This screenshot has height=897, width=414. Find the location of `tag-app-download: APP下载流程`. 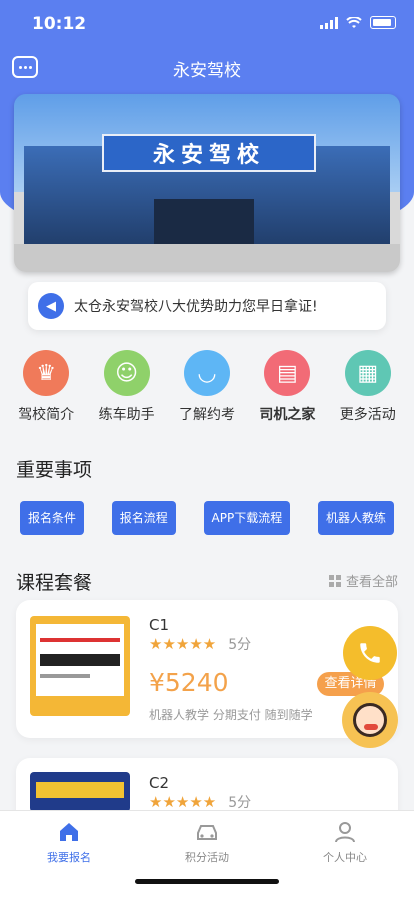

tag-app-download: APP下载流程 is located at coordinates (247, 518).